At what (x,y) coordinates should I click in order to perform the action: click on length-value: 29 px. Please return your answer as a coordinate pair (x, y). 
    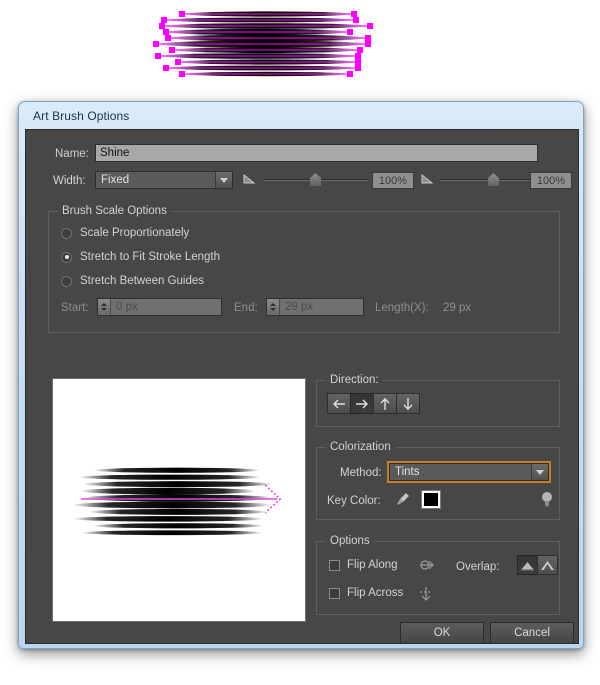
    Looking at the image, I should click on (457, 308).